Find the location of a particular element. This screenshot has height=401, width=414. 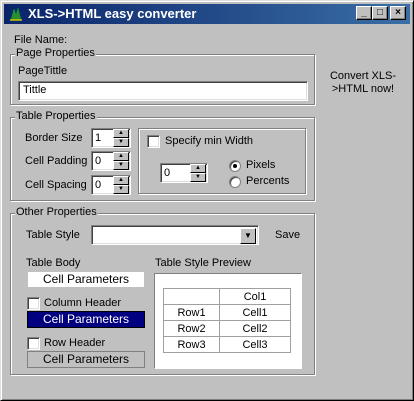

preview-body-cell: Cell2 is located at coordinates (255, 328).